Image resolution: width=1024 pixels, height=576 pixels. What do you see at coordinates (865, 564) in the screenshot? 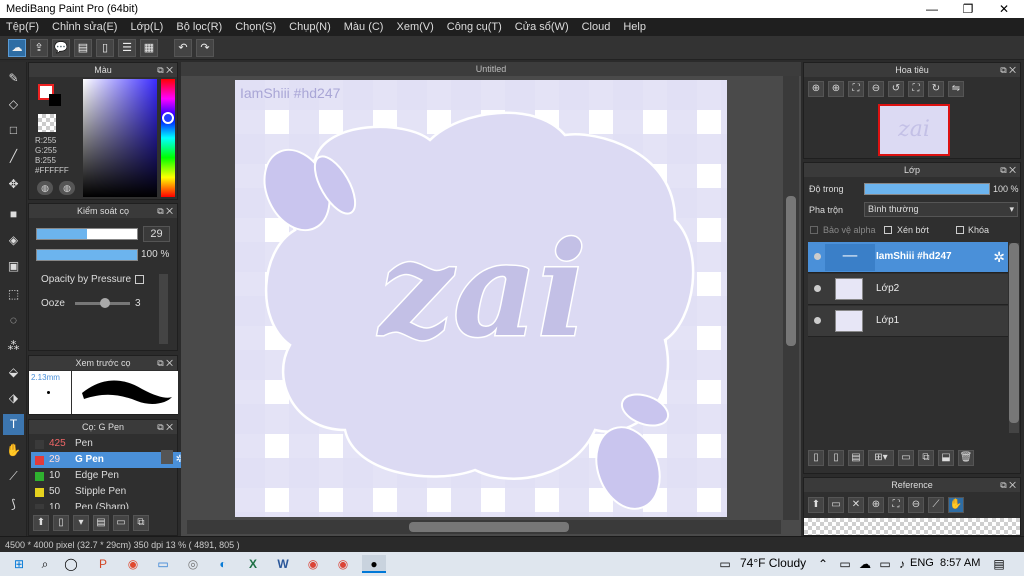
I see `cloud-tray-icon: ☁` at bounding box center [865, 564].